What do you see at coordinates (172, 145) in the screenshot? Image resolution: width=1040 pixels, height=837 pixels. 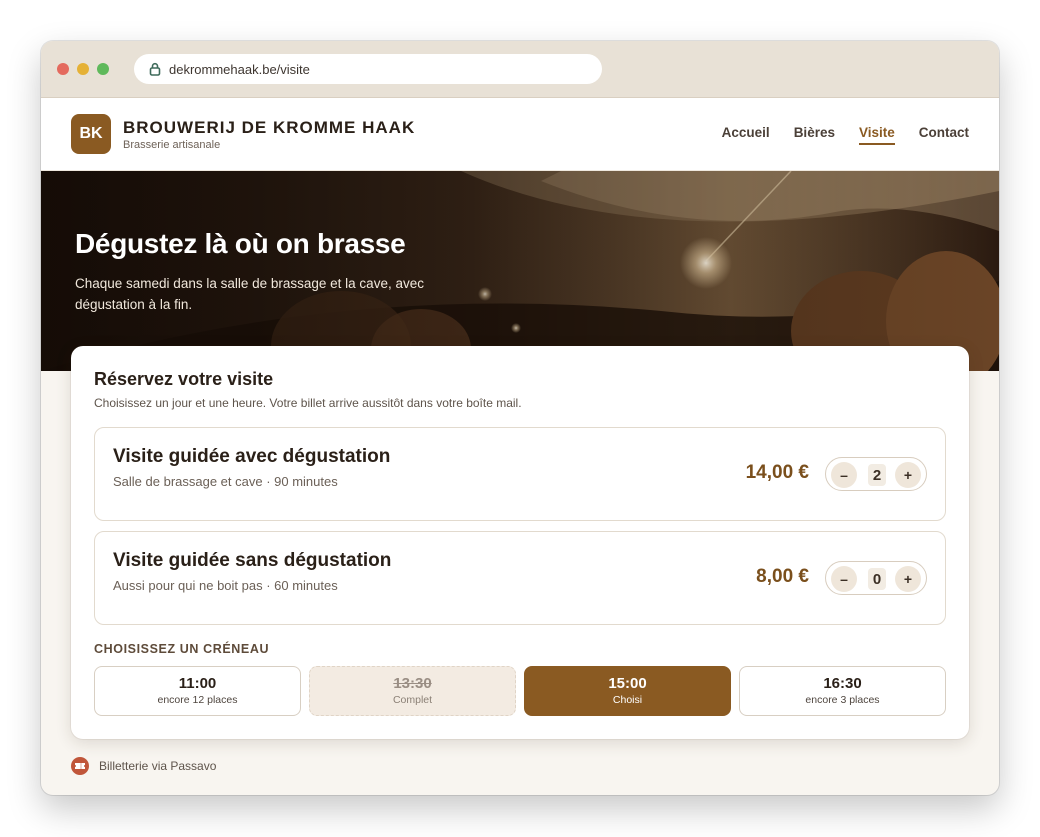 I see `brand-tagline: Brasserie artisanale` at bounding box center [172, 145].